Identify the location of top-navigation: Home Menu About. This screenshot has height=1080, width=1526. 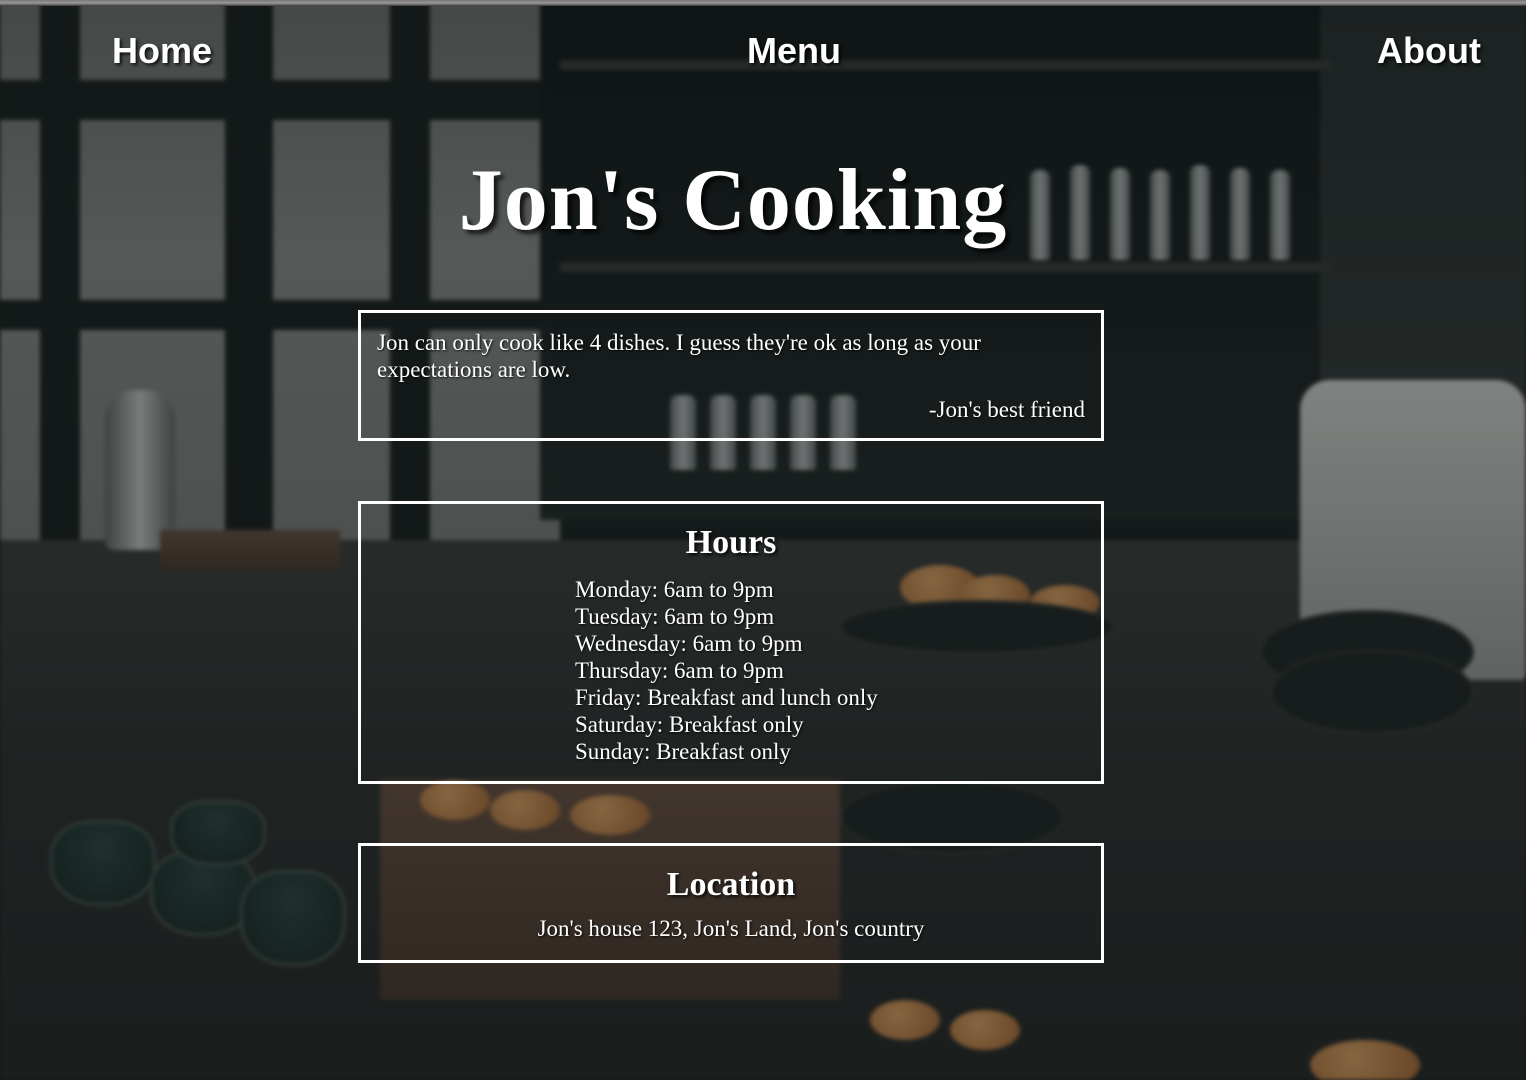
(763, 54).